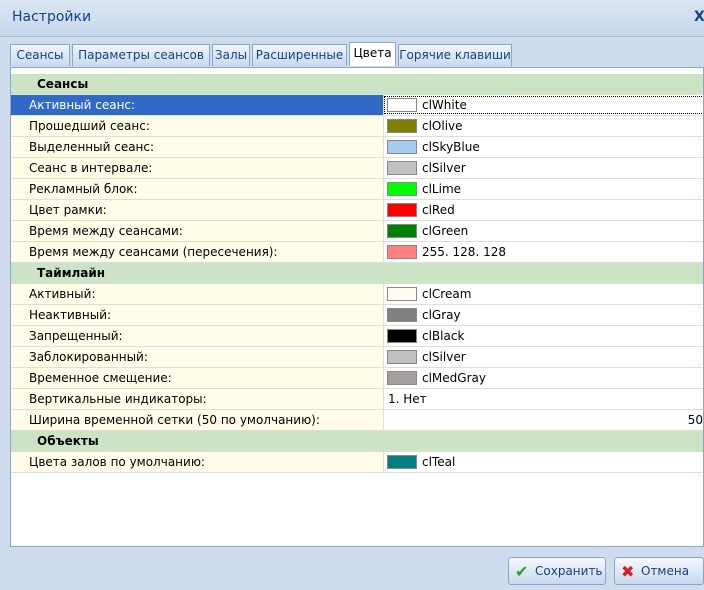 The width and height of the screenshot is (704, 590). What do you see at coordinates (665, 571) in the screenshot?
I see `cancel-button-label: Отмена` at bounding box center [665, 571].